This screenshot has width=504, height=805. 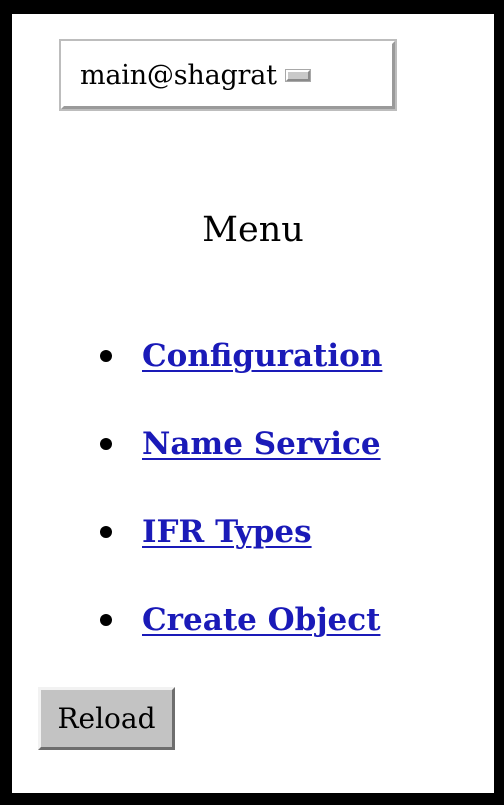 What do you see at coordinates (261, 620) in the screenshot?
I see `create-object-link: Create Object` at bounding box center [261, 620].